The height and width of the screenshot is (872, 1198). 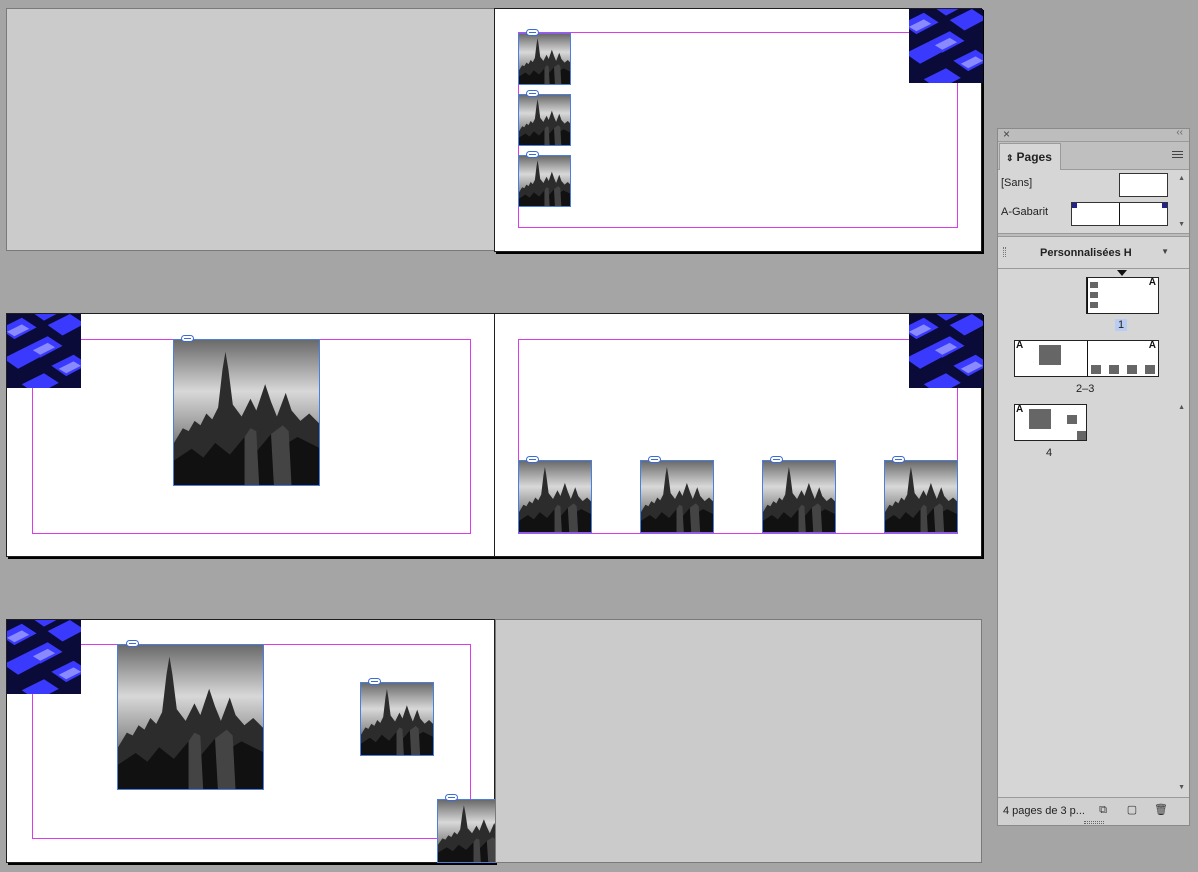 What do you see at coordinates (1017, 183) in the screenshot?
I see `master-none-label: [Sans]` at bounding box center [1017, 183].